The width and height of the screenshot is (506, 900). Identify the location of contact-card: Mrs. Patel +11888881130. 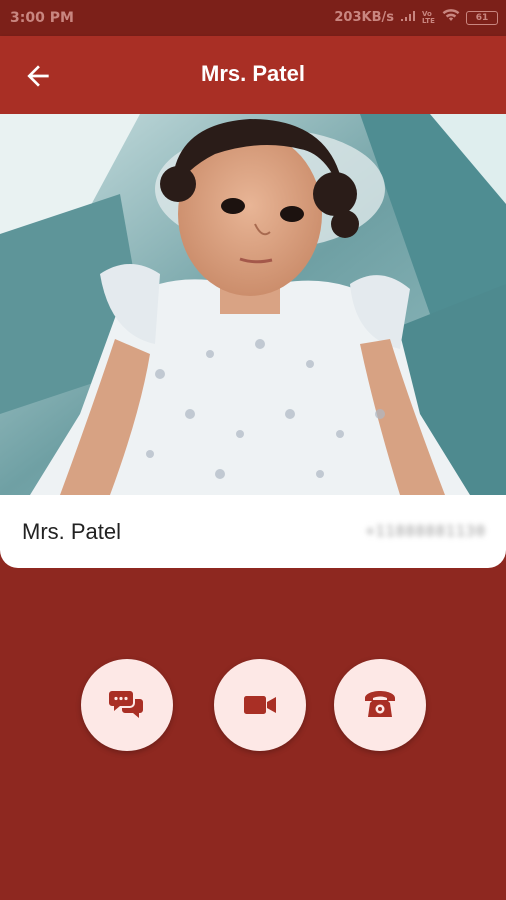
(253, 531).